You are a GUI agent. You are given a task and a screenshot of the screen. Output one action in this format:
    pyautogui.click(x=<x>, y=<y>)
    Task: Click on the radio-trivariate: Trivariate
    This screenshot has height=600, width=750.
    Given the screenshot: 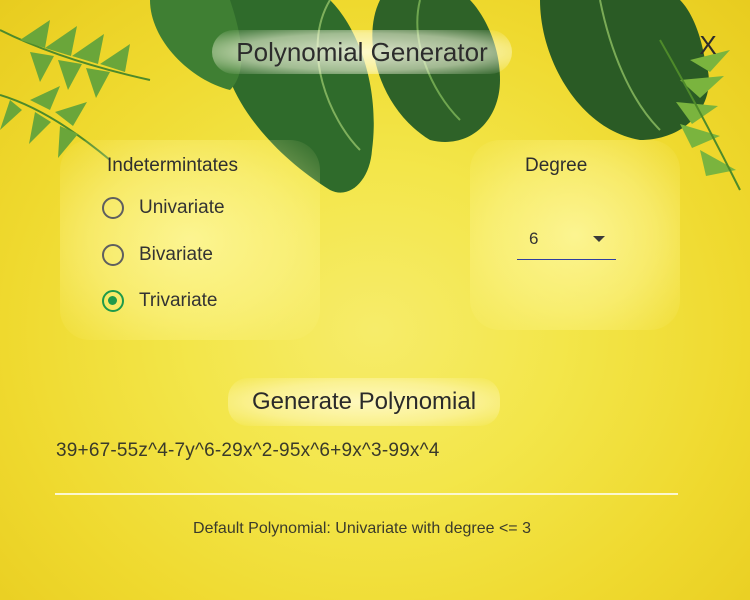 What is the action you would take?
    pyautogui.click(x=159, y=301)
    